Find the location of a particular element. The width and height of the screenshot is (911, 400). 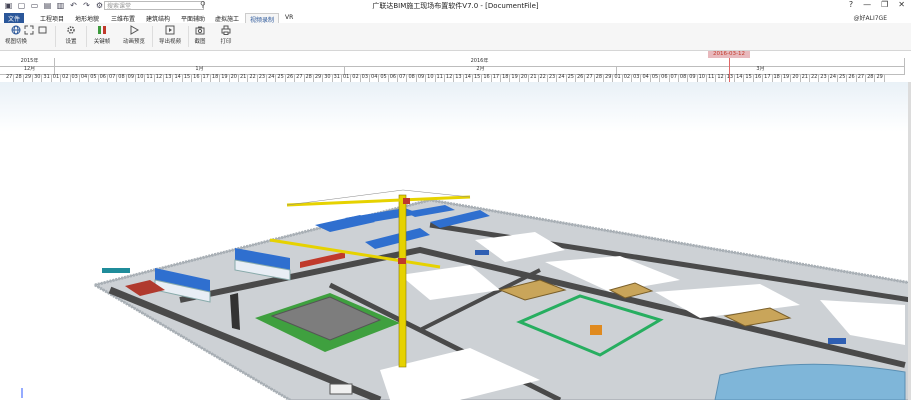

layout-dropdown-button is located at coordinates (43, 31).